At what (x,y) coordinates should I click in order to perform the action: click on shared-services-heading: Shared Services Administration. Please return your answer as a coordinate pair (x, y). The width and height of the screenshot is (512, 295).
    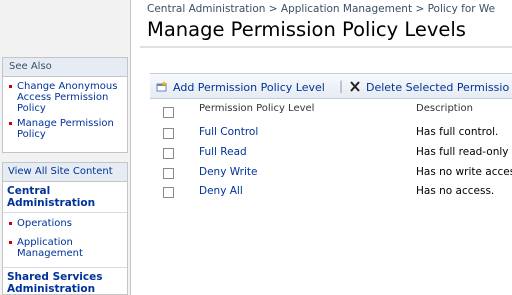
    Looking at the image, I should click on (58, 283).